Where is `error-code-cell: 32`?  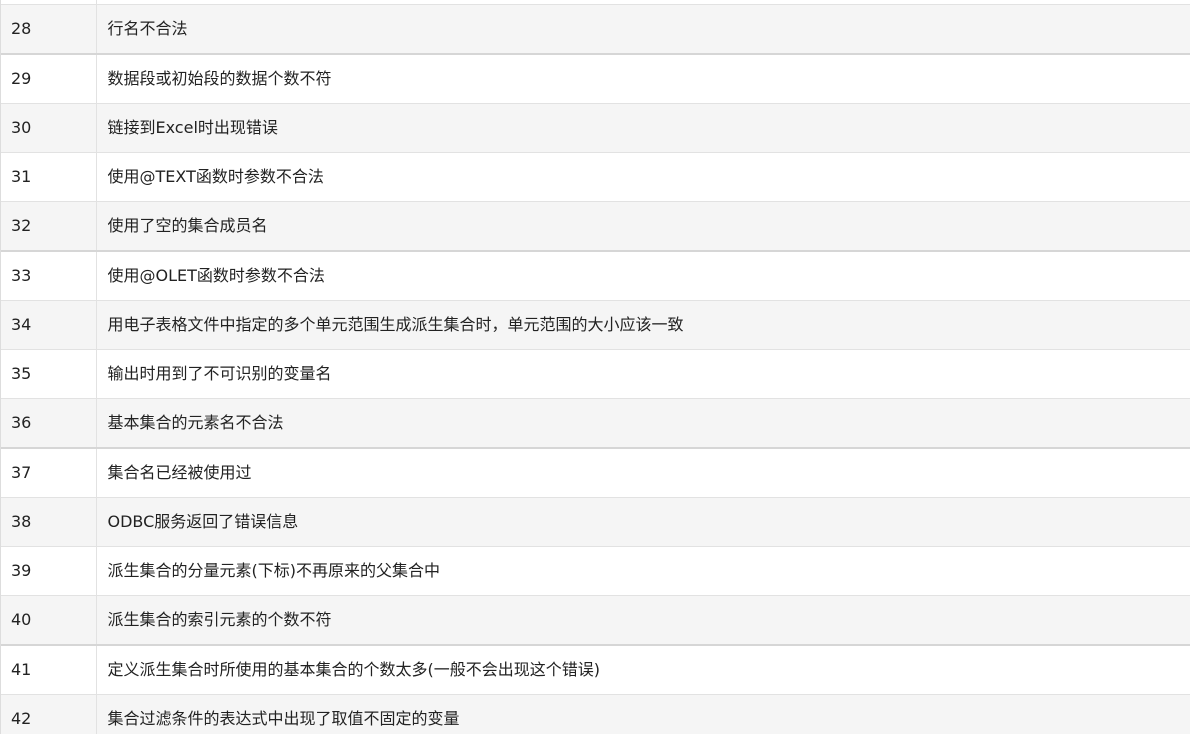 error-code-cell: 32 is located at coordinates (49, 226).